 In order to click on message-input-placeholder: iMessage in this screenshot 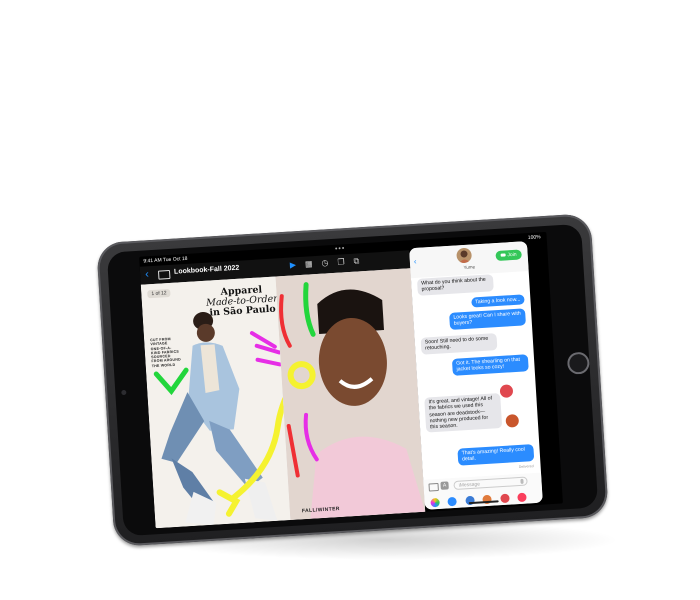, I will do `click(469, 485)`.